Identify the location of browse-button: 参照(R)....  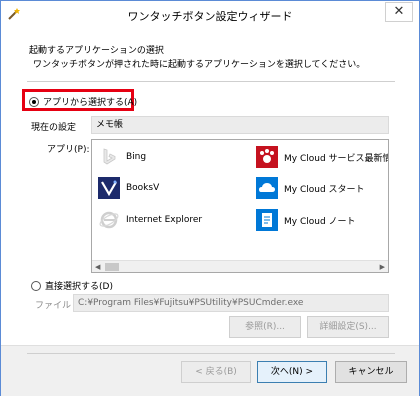
(265, 327).